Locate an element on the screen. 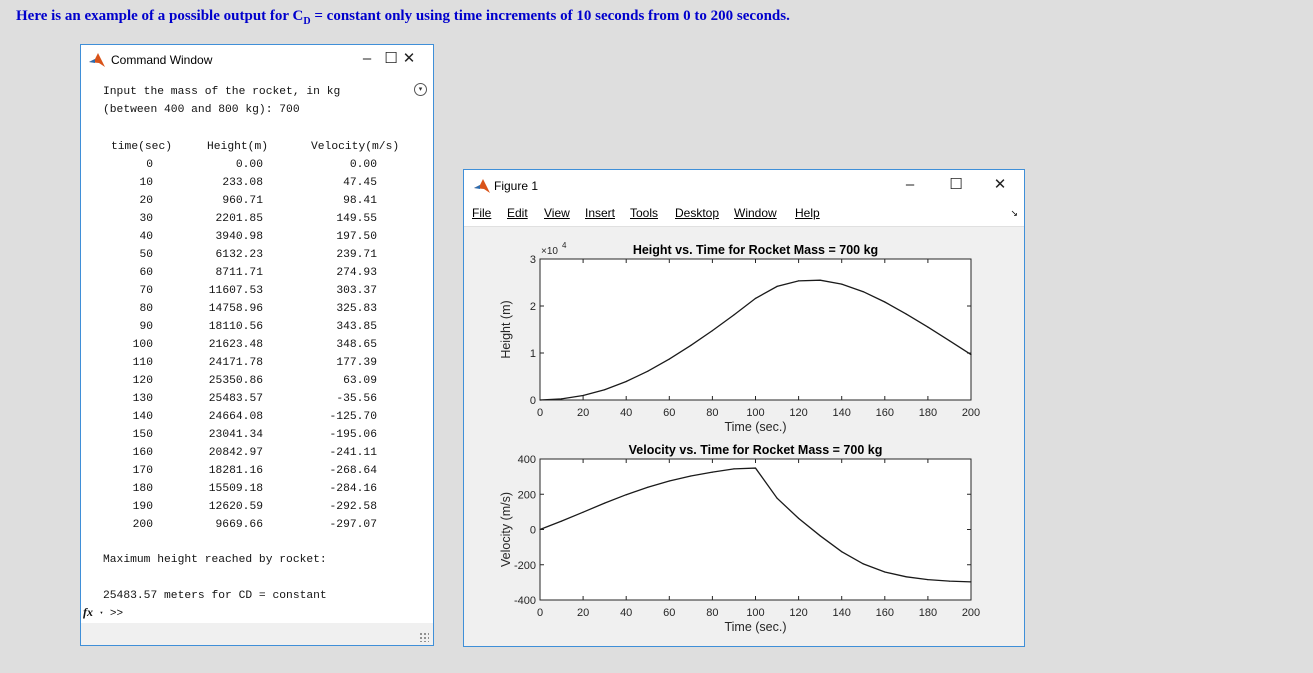  table-row: 190 12620.59 -292.58 is located at coordinates (263, 507).